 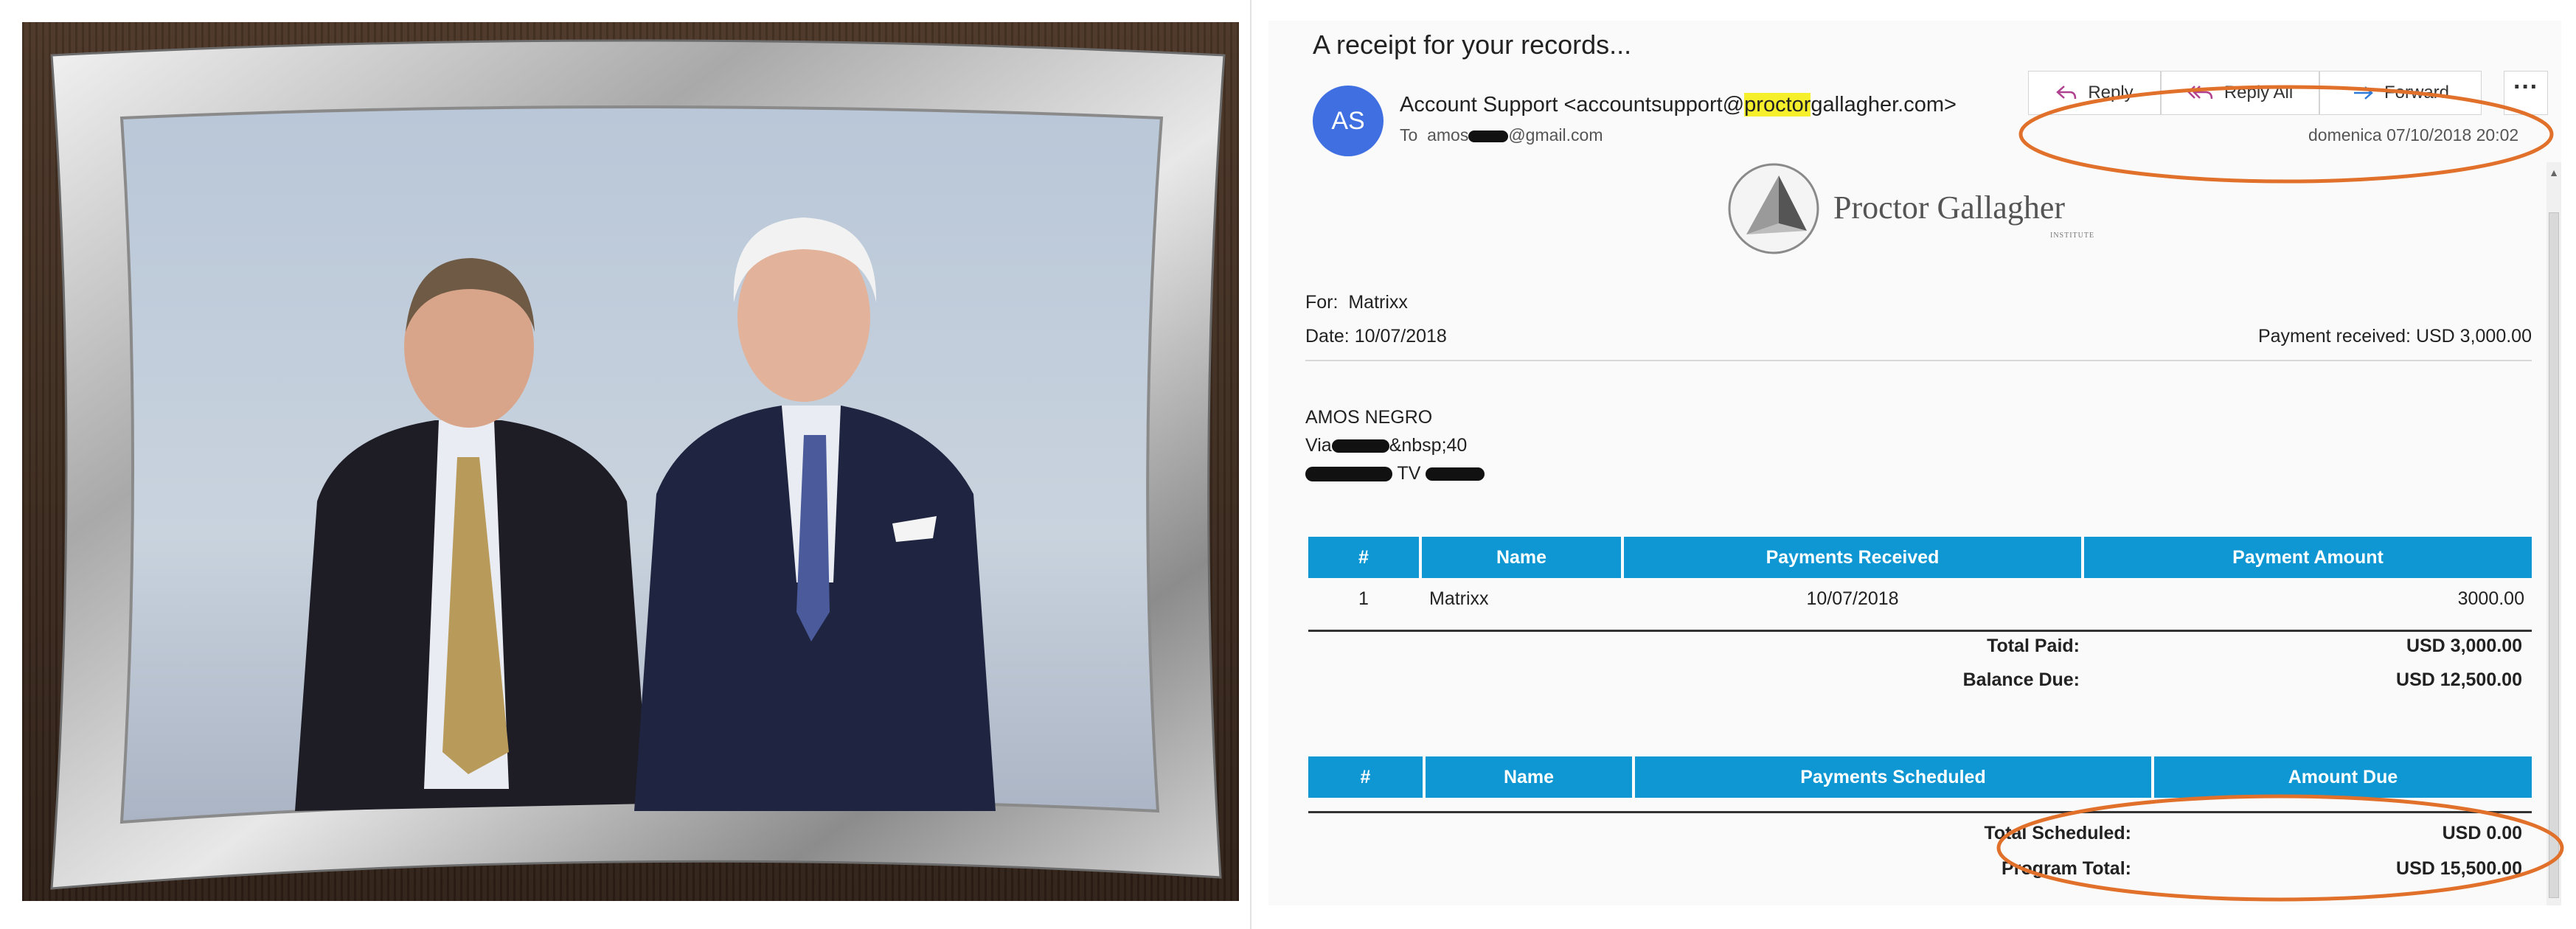 What do you see at coordinates (2490, 598) in the screenshot?
I see `table-cell: 3000.00` at bounding box center [2490, 598].